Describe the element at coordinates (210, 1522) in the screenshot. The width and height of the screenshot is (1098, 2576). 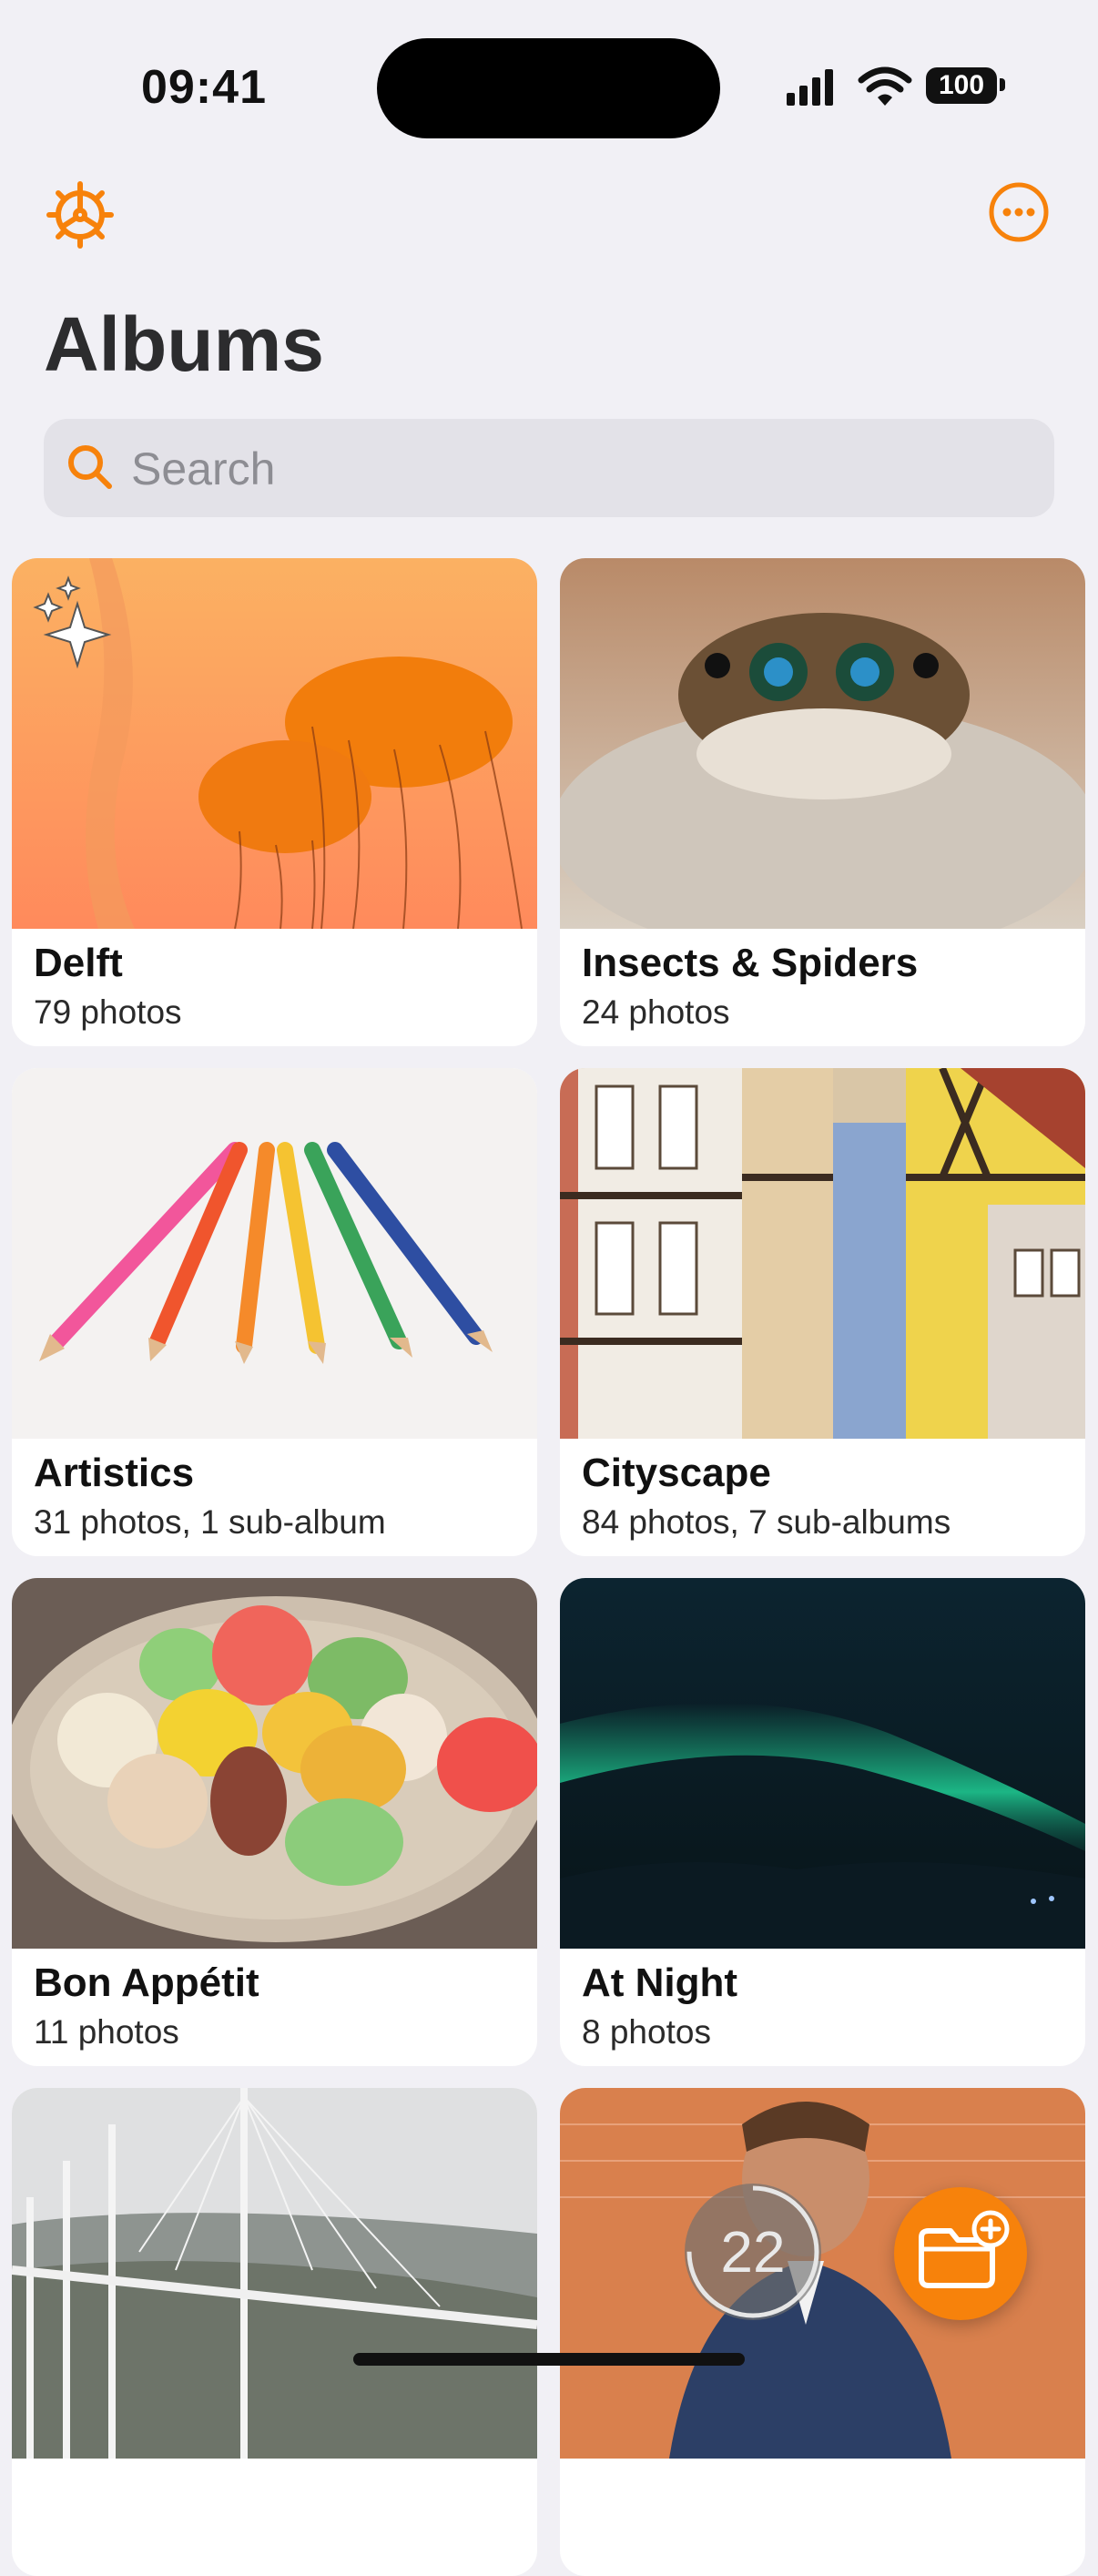
I see `album-count: 31 photos, 1 sub-album` at that location.